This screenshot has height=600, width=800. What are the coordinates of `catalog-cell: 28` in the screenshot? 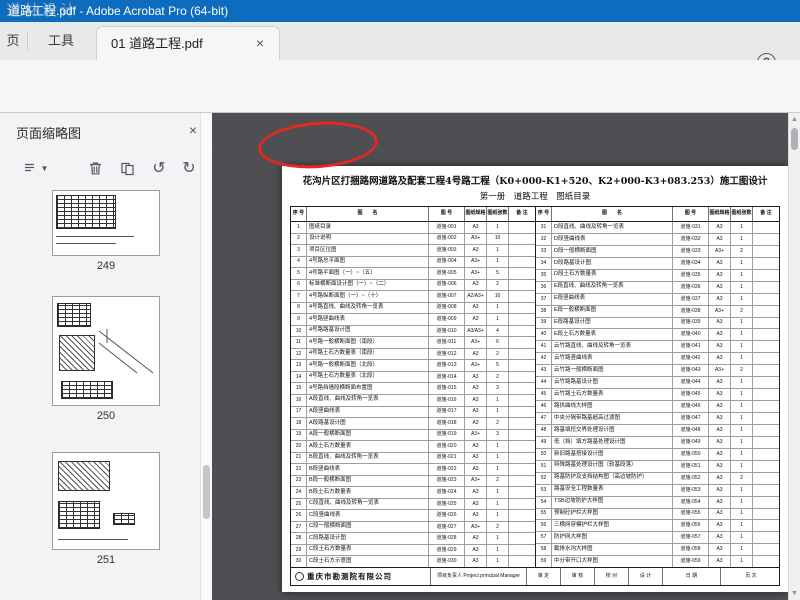 It's located at (299, 538).